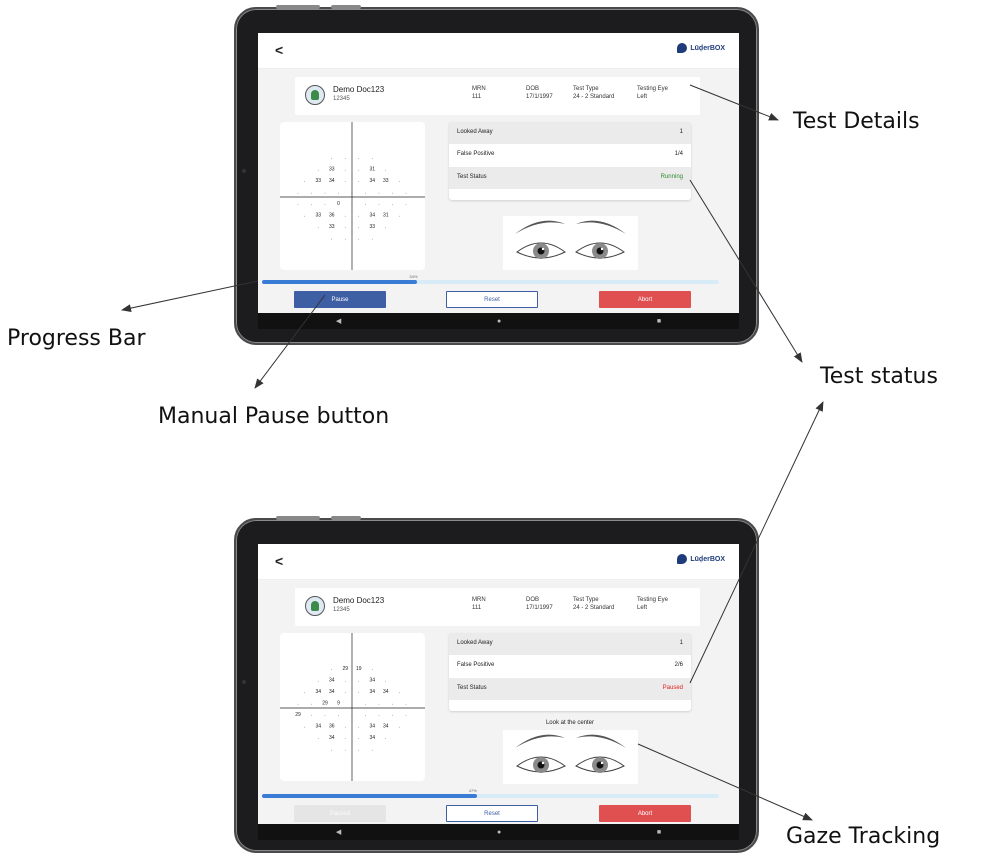 The width and height of the screenshot is (981, 853). I want to click on callout-test-details: Test Details, so click(856, 121).